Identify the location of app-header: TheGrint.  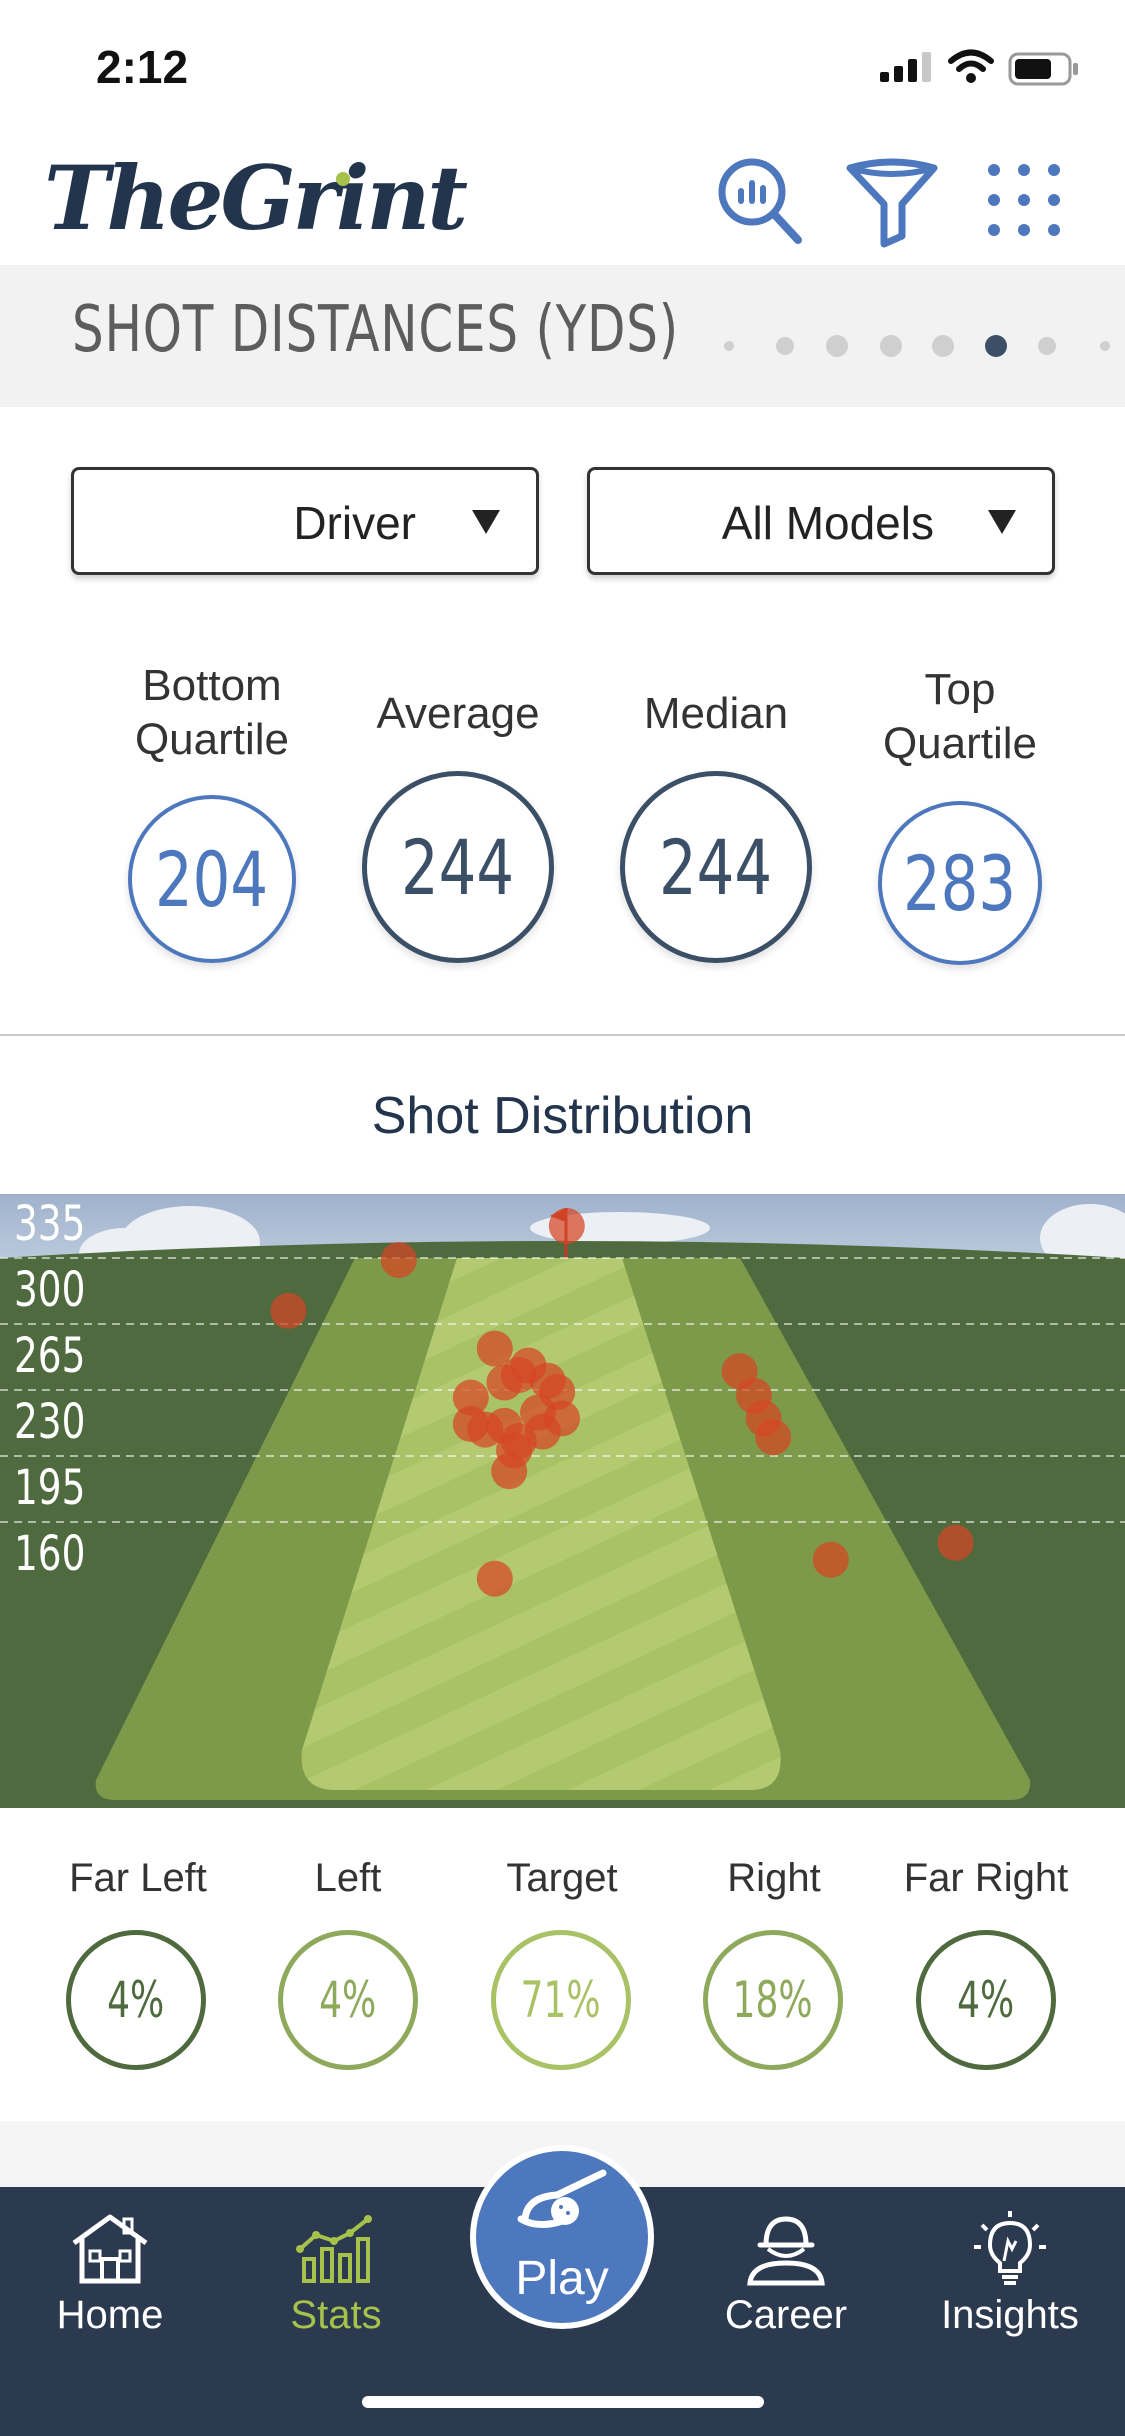
(562, 197).